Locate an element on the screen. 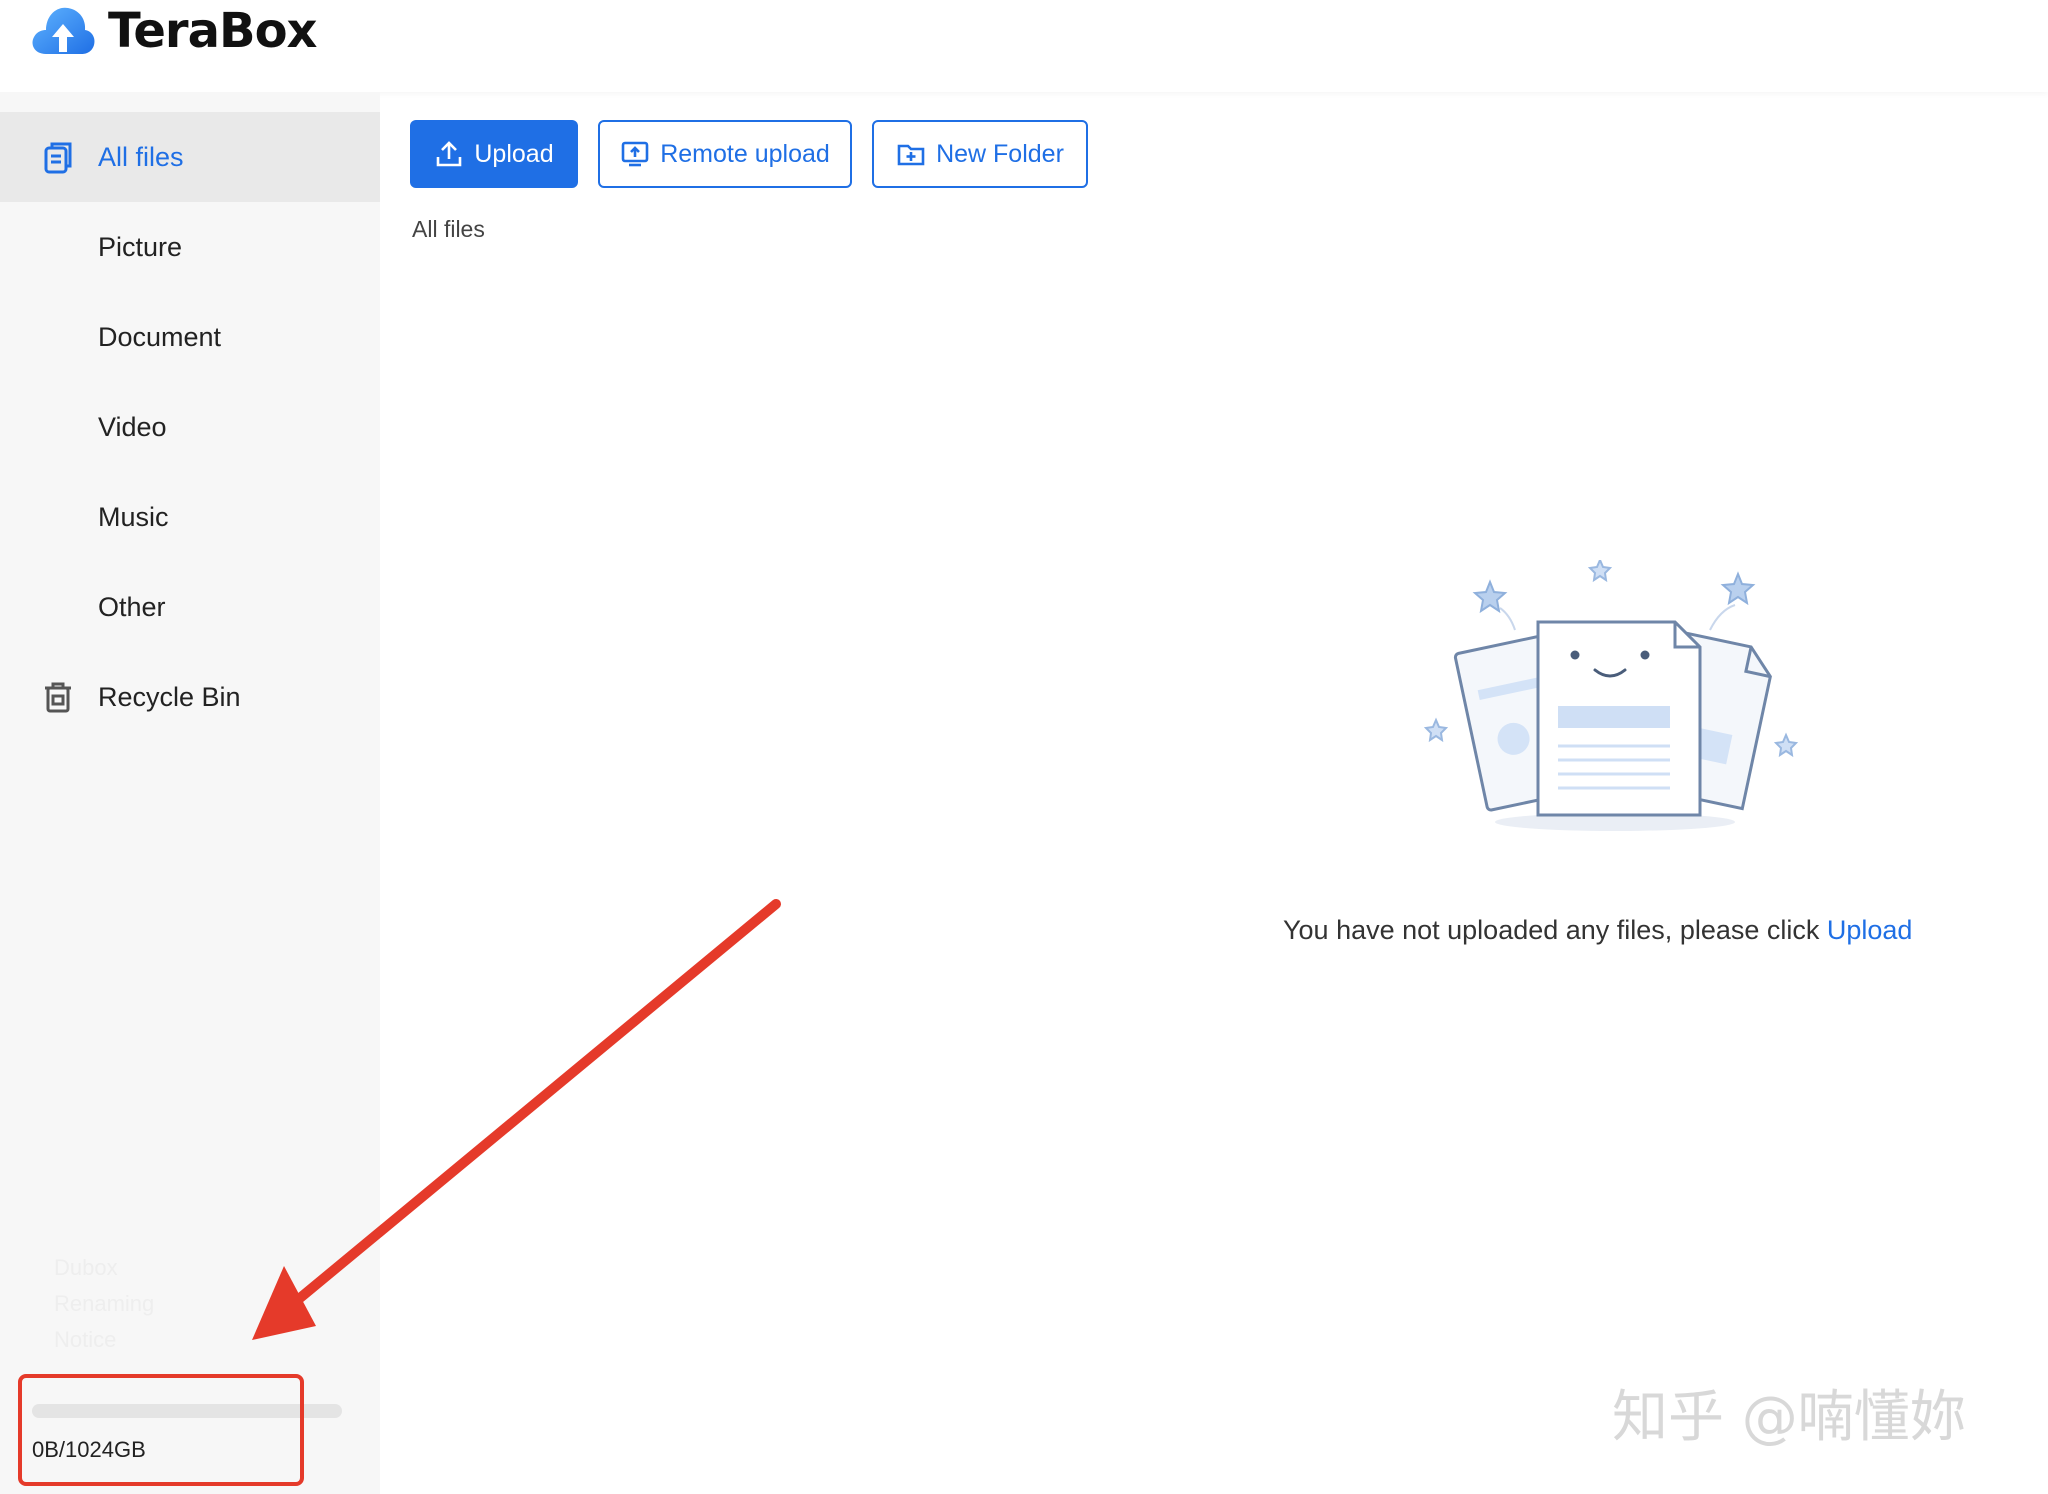 The width and height of the screenshot is (2048, 1494). remote-upload-icon is located at coordinates (635, 154).